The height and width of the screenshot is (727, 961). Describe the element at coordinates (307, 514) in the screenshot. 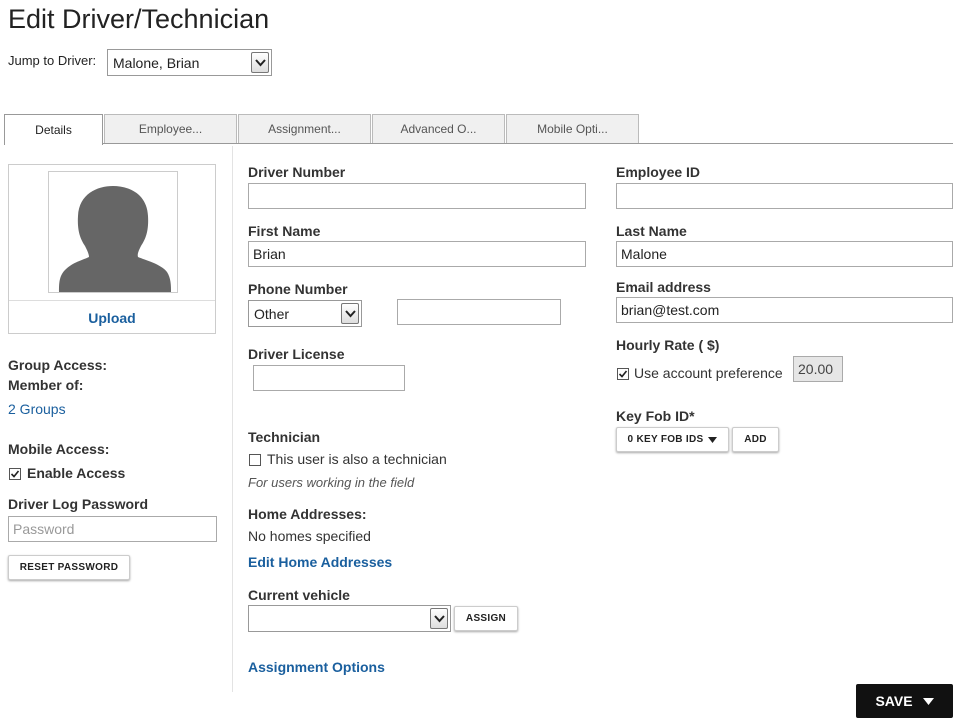

I see `home-addresses-label: Home Addresses:` at that location.